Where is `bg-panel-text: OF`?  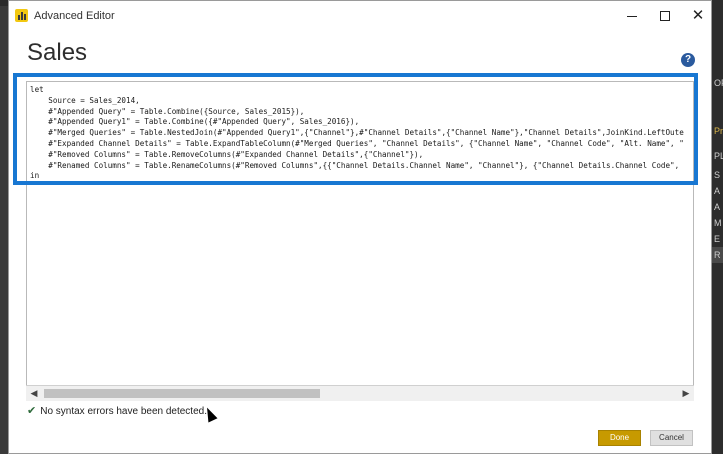 bg-panel-text: OF is located at coordinates (718, 83).